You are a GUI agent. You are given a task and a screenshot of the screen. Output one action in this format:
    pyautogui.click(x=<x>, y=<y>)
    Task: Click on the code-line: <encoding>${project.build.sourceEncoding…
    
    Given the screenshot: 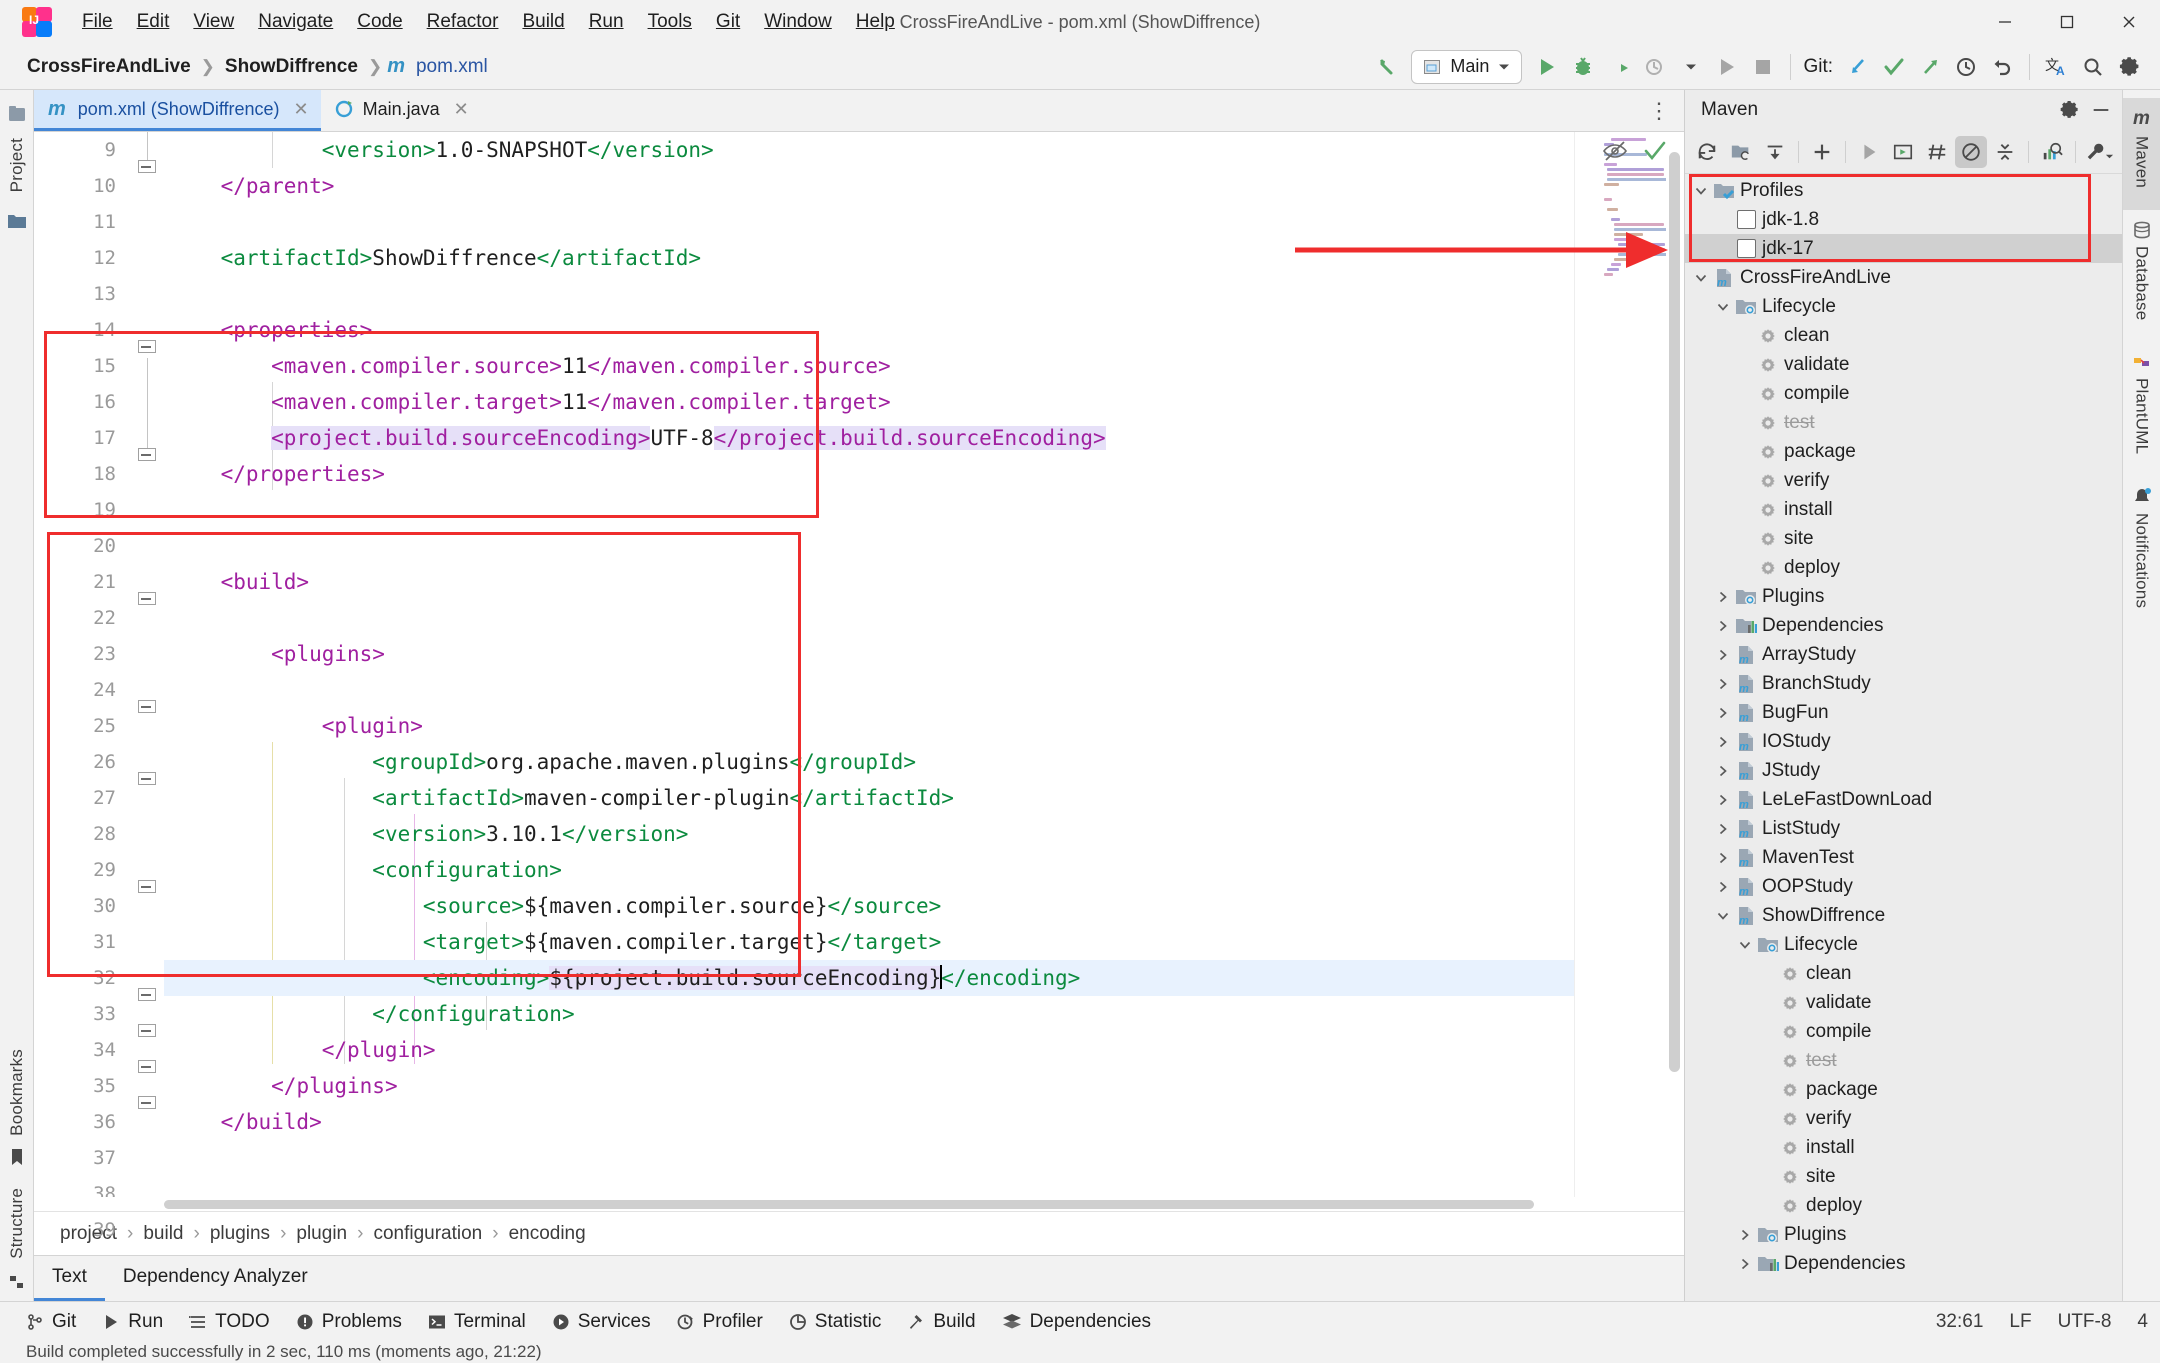 What is the action you would take?
    pyautogui.click(x=869, y=978)
    